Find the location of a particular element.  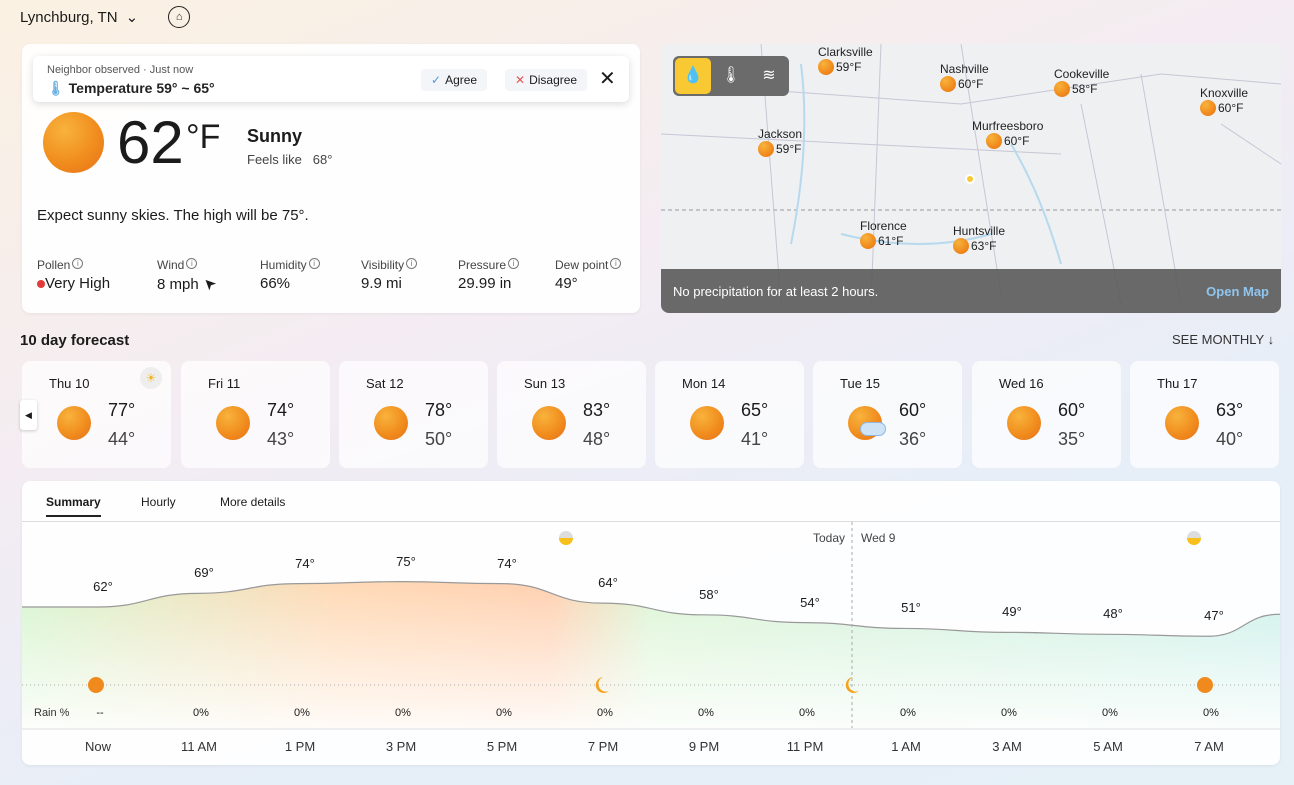

hourly-time: 7 AM is located at coordinates (1209, 746).